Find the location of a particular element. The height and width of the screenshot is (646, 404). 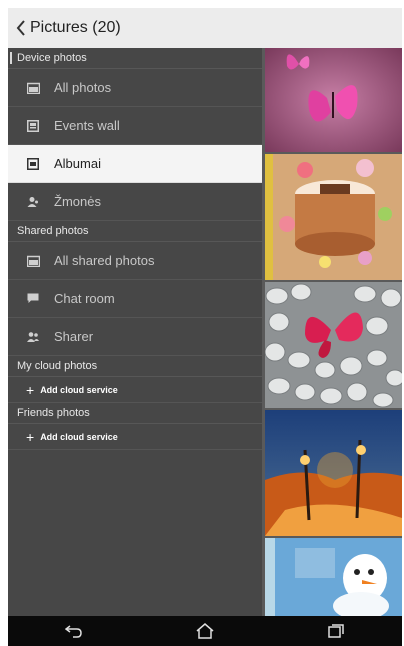

events-wall-icon is located at coordinates (33, 126).